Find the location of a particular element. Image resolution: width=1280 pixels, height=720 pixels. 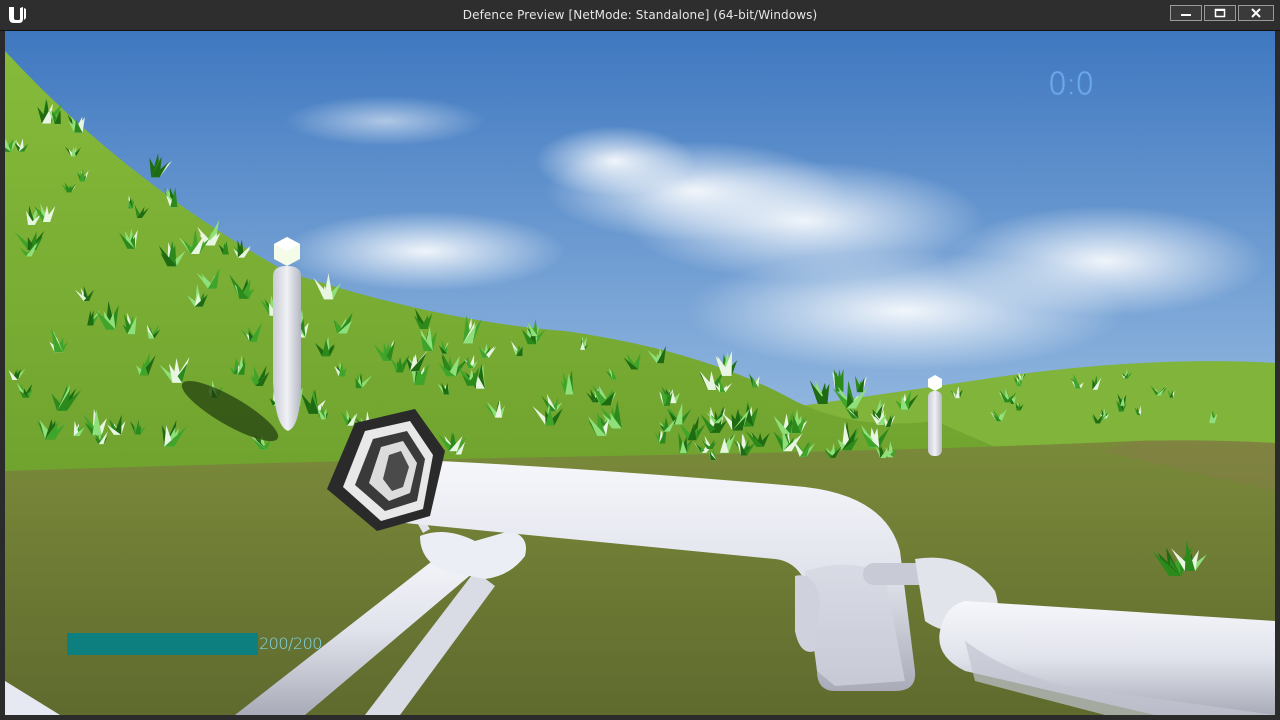

health-text: 200/200 is located at coordinates (290, 643).